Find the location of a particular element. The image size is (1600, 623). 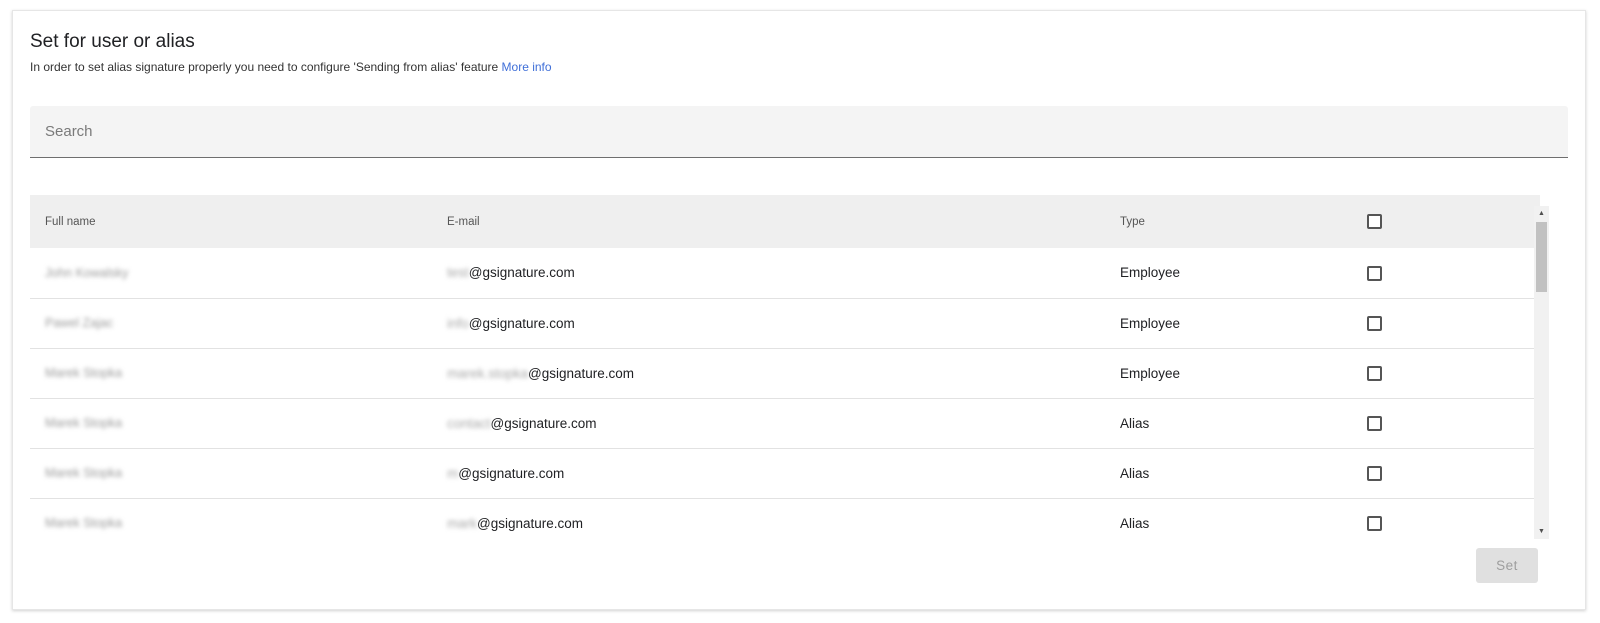

row-email: info@gsignature.com is located at coordinates (768, 323).